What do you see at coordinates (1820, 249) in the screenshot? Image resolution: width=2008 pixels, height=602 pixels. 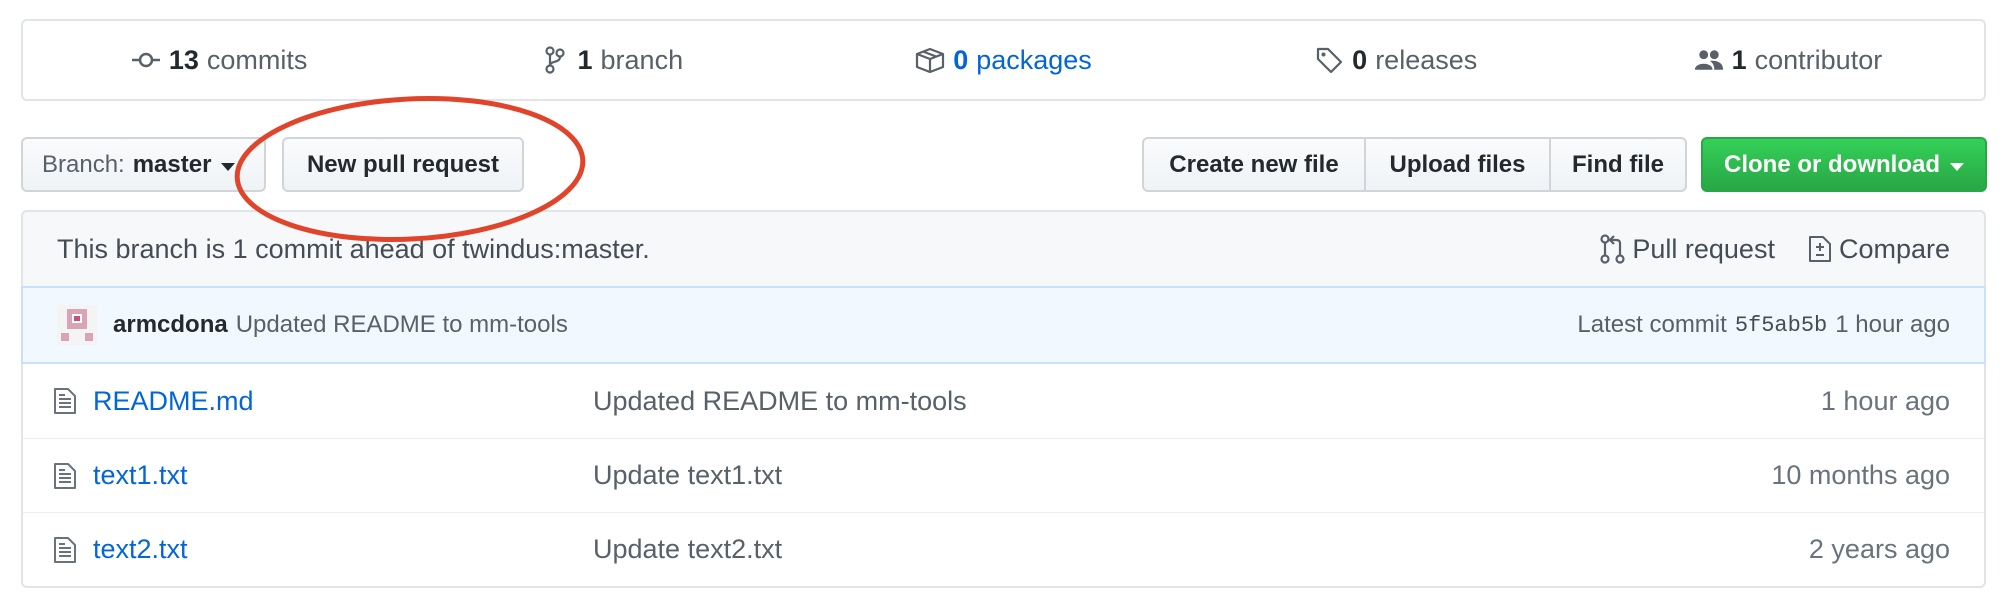 I see `diff-icon` at bounding box center [1820, 249].